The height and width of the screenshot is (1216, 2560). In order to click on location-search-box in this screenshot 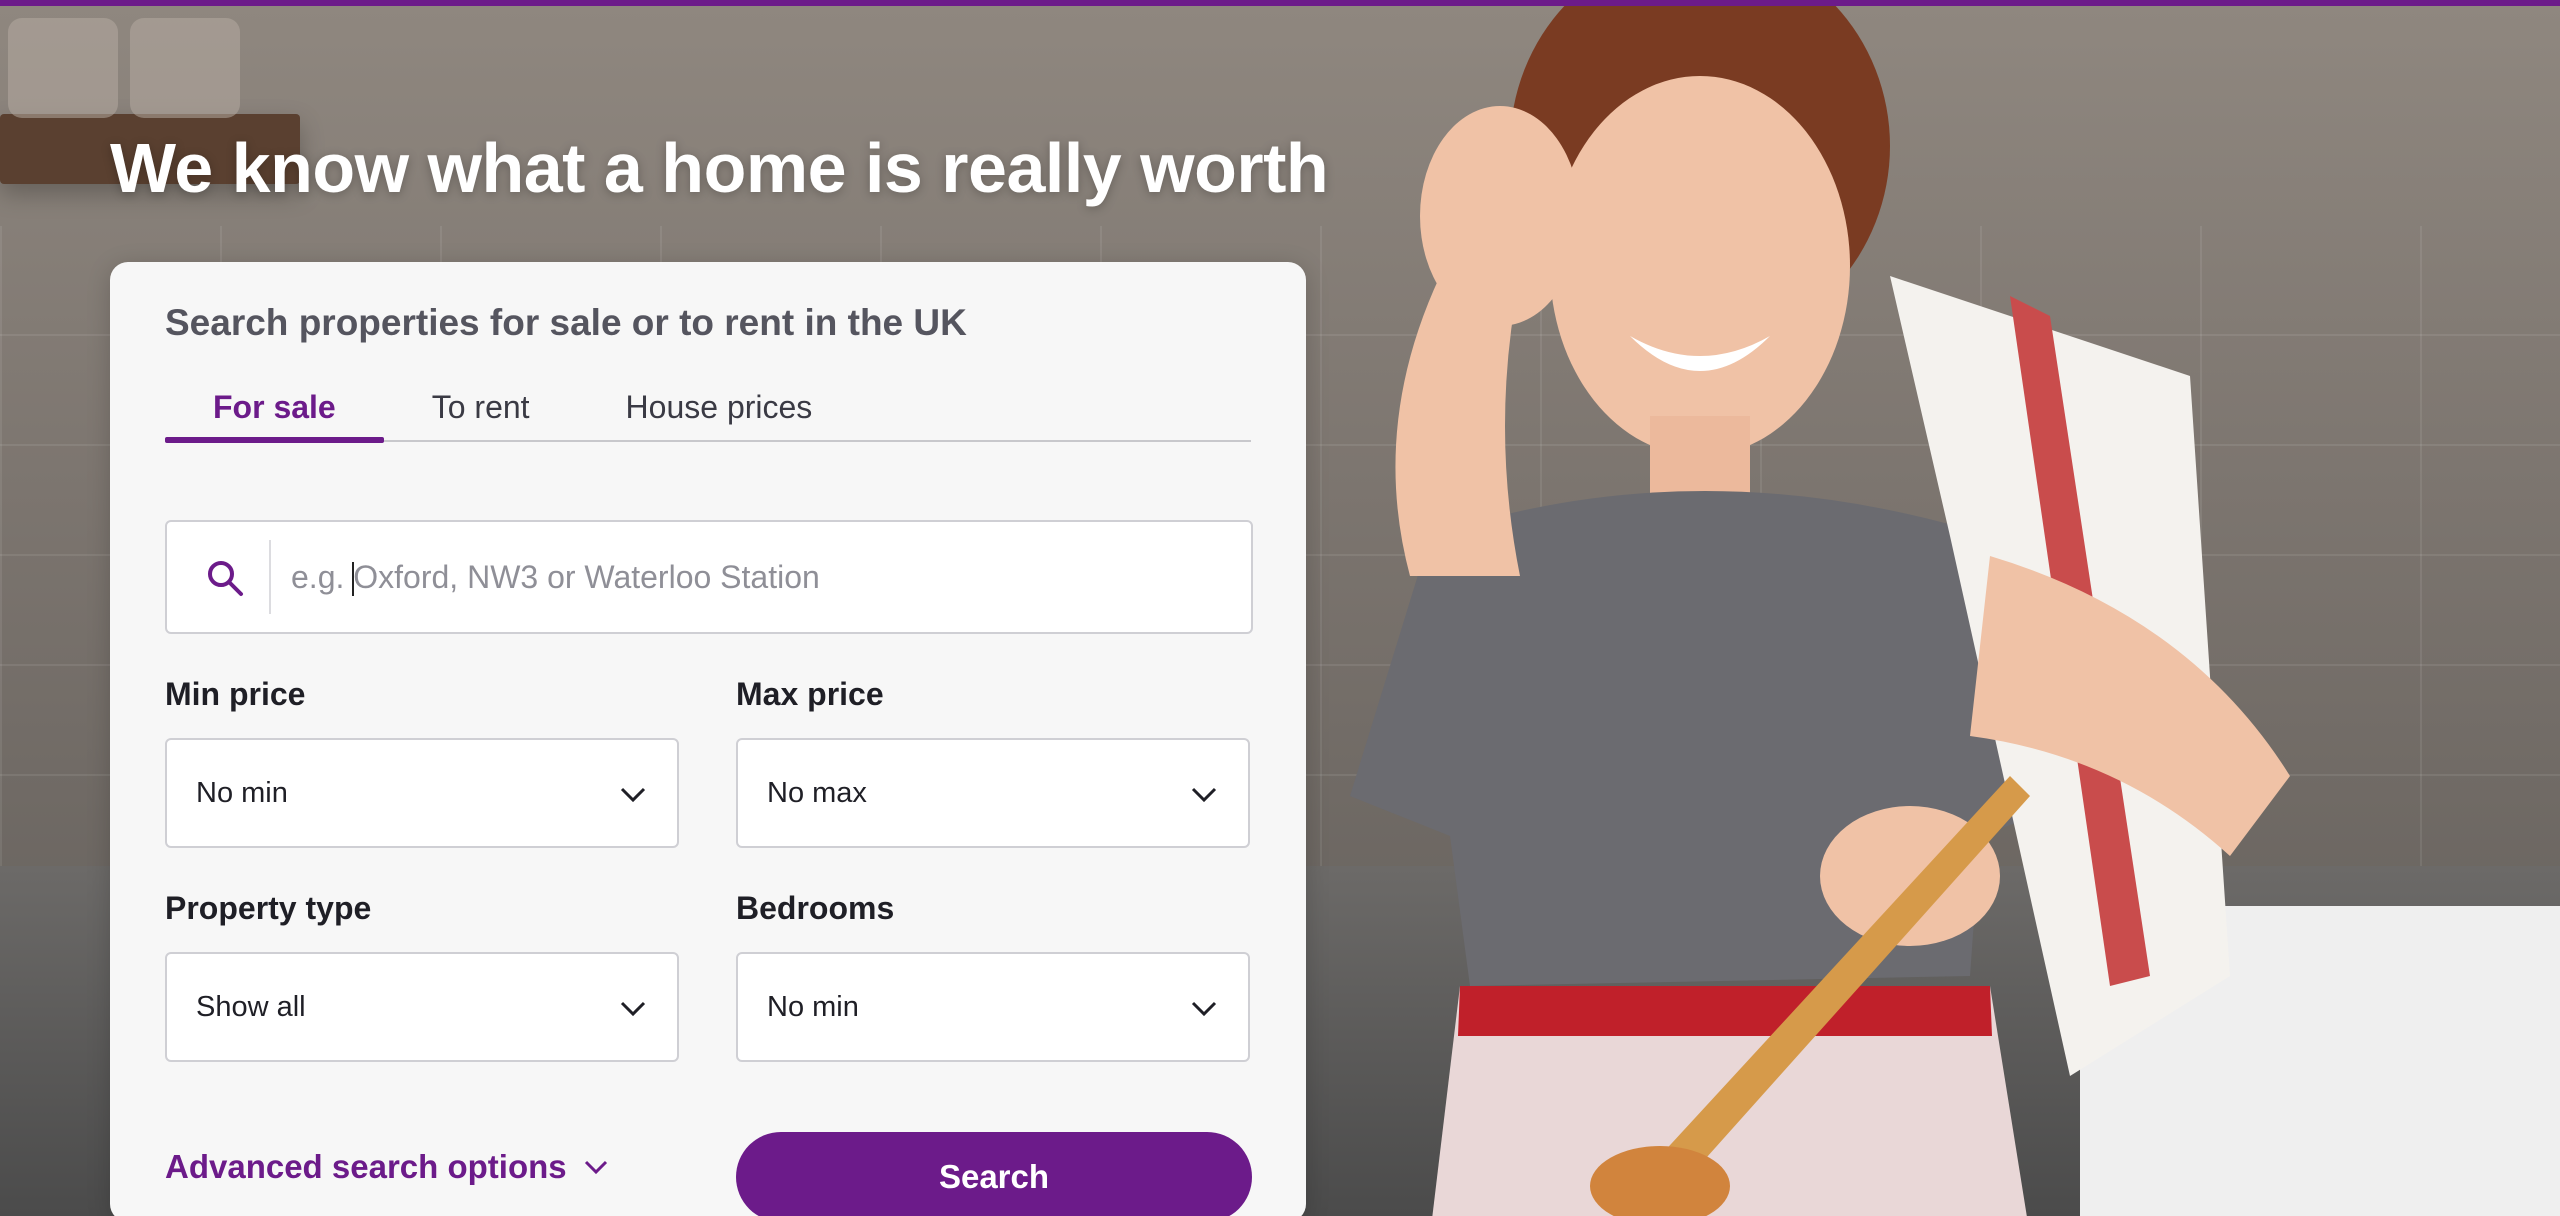, I will do `click(709, 577)`.